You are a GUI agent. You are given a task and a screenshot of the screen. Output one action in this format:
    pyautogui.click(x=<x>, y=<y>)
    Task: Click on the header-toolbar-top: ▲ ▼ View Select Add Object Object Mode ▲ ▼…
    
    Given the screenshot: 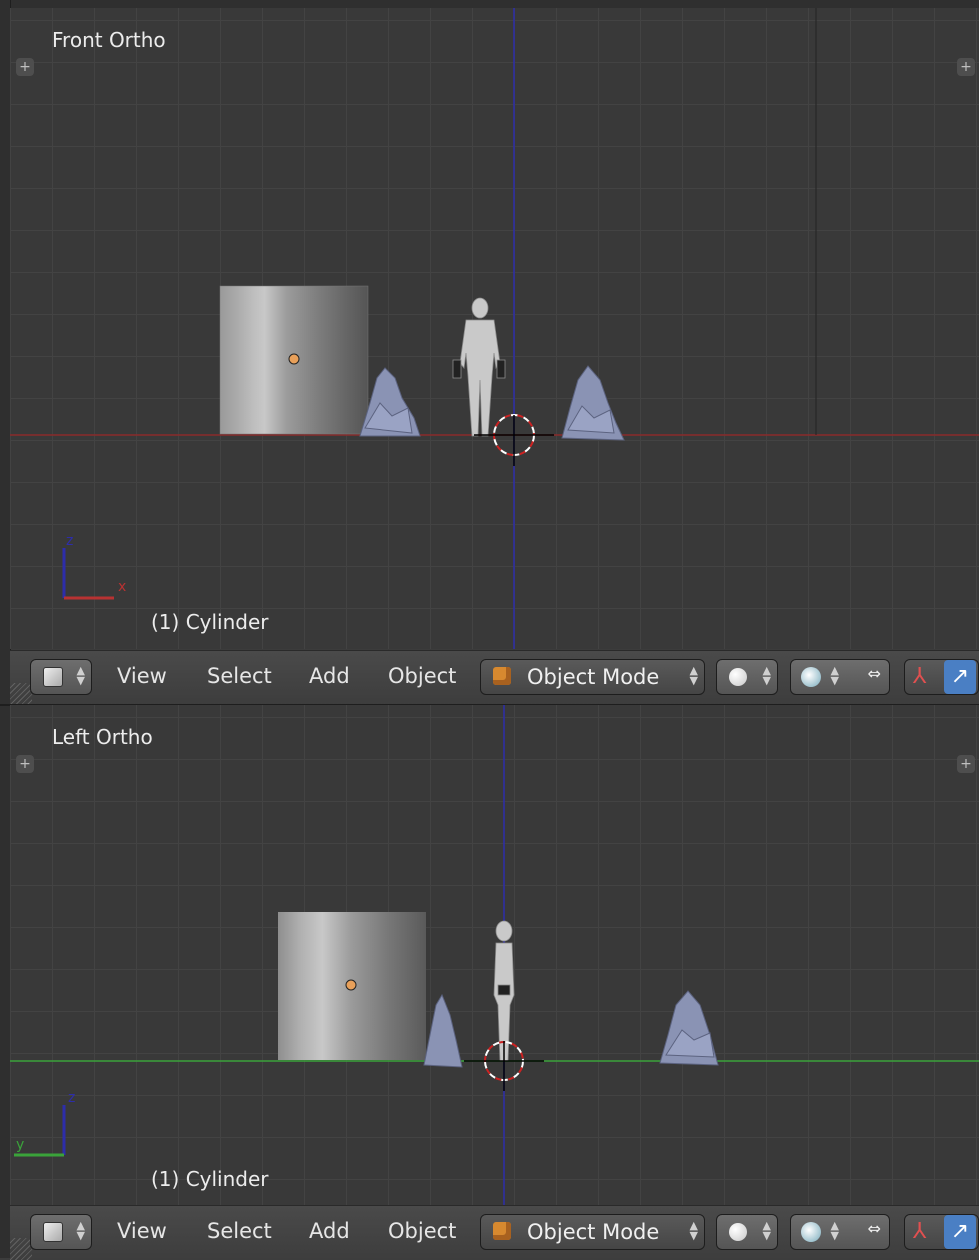 What is the action you would take?
    pyautogui.click(x=494, y=677)
    